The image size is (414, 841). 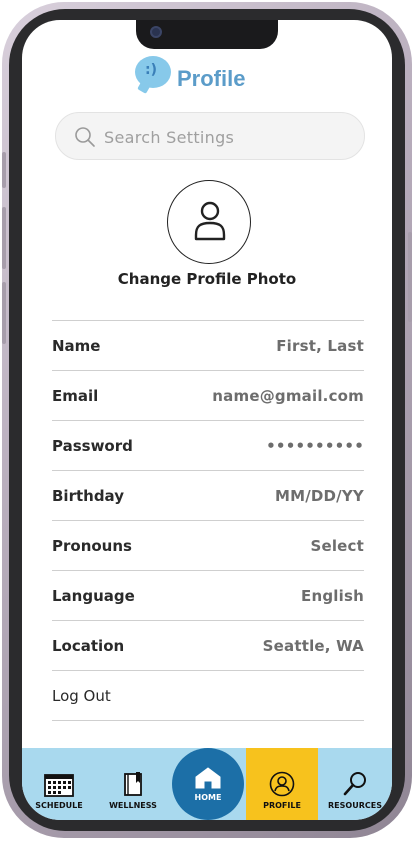 I want to click on nav-label: SCHEDULE, so click(x=59, y=805).